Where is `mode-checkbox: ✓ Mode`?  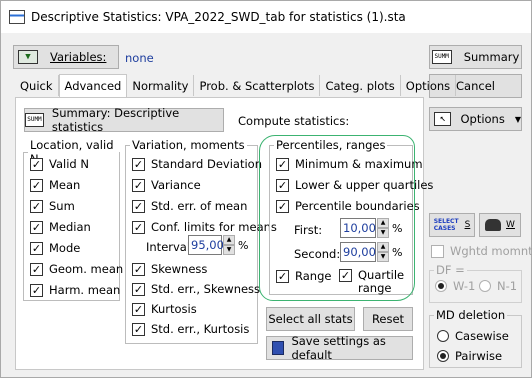
mode-checkbox: ✓ Mode is located at coordinates (55, 248).